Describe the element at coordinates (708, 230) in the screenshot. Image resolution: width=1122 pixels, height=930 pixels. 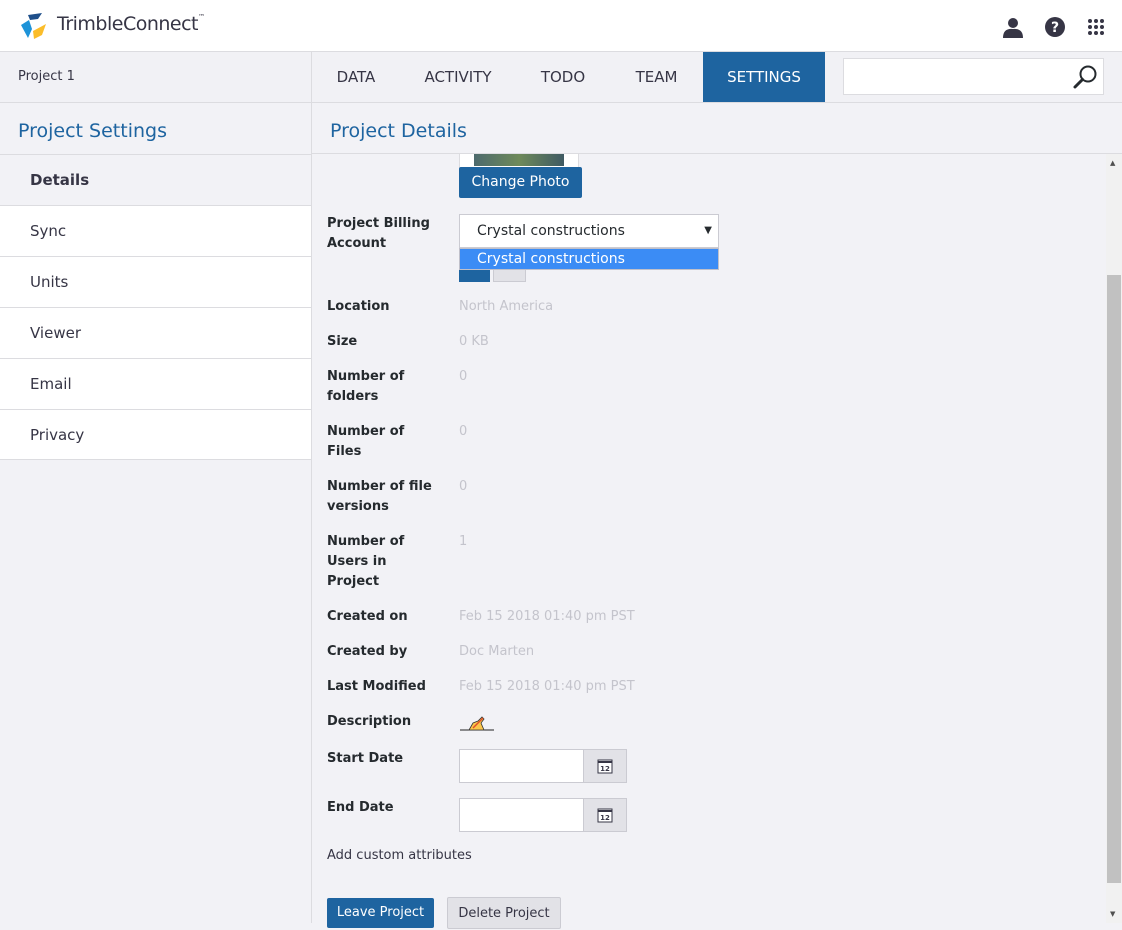
I see `chevron-down-icon: ▼` at that location.